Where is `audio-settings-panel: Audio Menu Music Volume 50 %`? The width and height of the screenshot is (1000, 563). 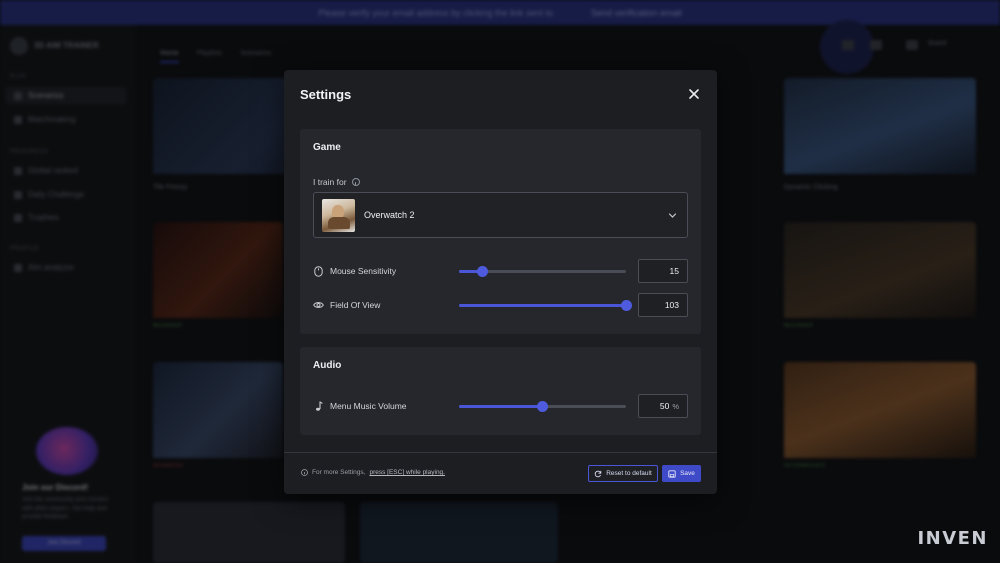
audio-settings-panel: Audio Menu Music Volume 50 % is located at coordinates (500, 391).